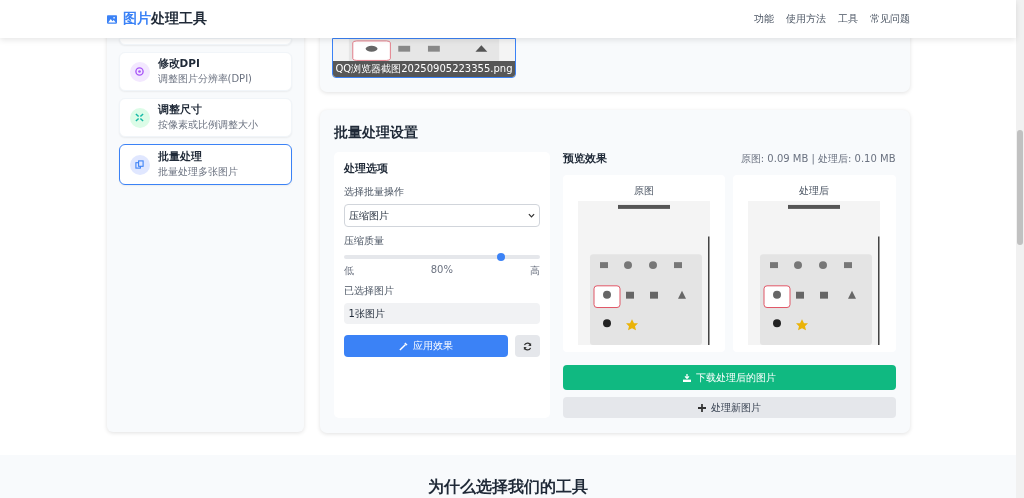  I want to click on tool-item: 修改DPI 调整图片分辨率(DPI), so click(205, 71).